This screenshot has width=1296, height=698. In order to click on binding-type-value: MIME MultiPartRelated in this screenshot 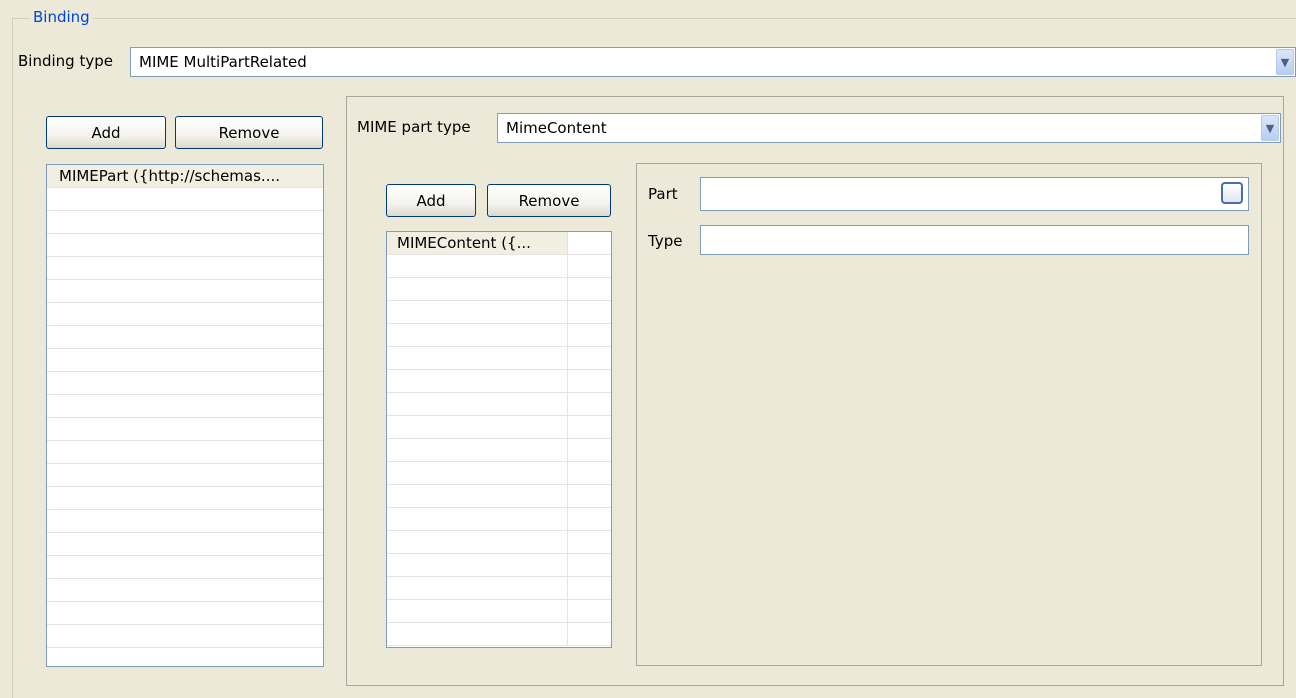, I will do `click(223, 62)`.